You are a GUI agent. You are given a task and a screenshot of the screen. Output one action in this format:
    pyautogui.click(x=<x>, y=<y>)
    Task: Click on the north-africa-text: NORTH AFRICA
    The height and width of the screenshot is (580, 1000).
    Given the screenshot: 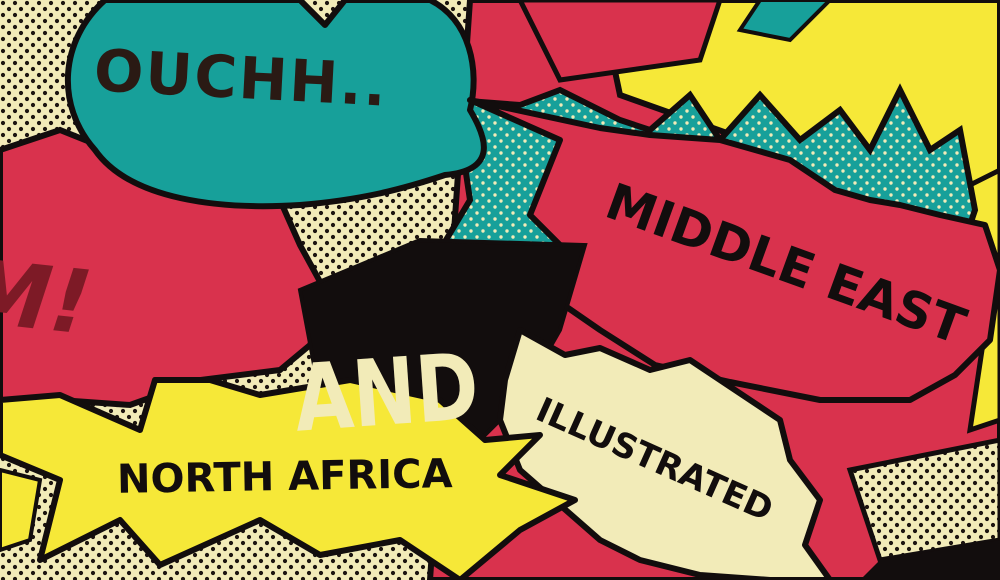 What is the action you would take?
    pyautogui.click(x=285, y=477)
    